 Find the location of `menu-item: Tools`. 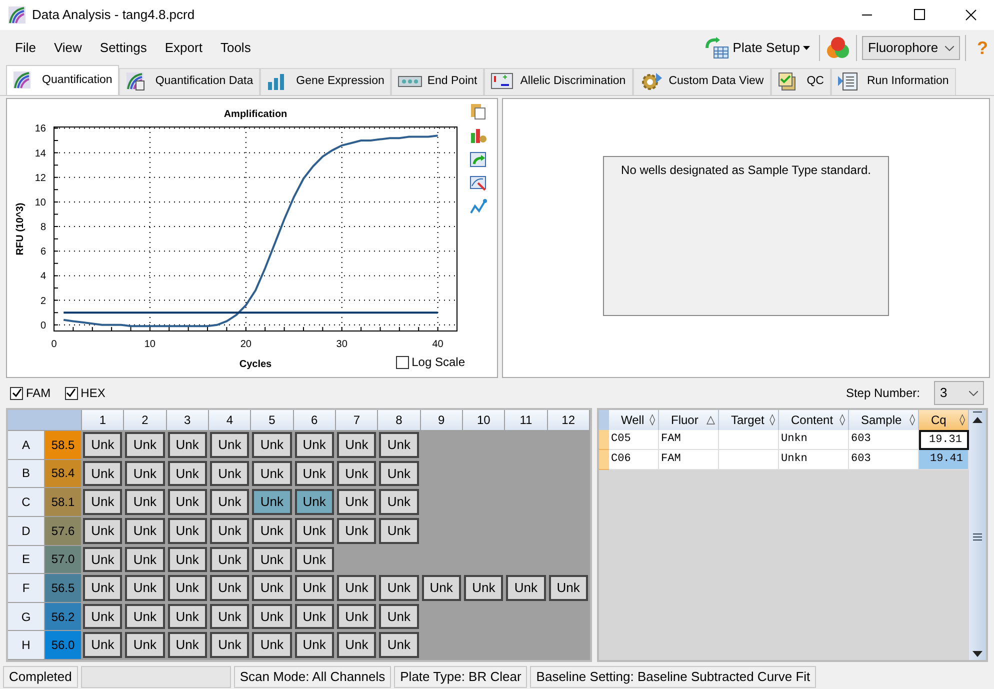

menu-item: Tools is located at coordinates (235, 48).